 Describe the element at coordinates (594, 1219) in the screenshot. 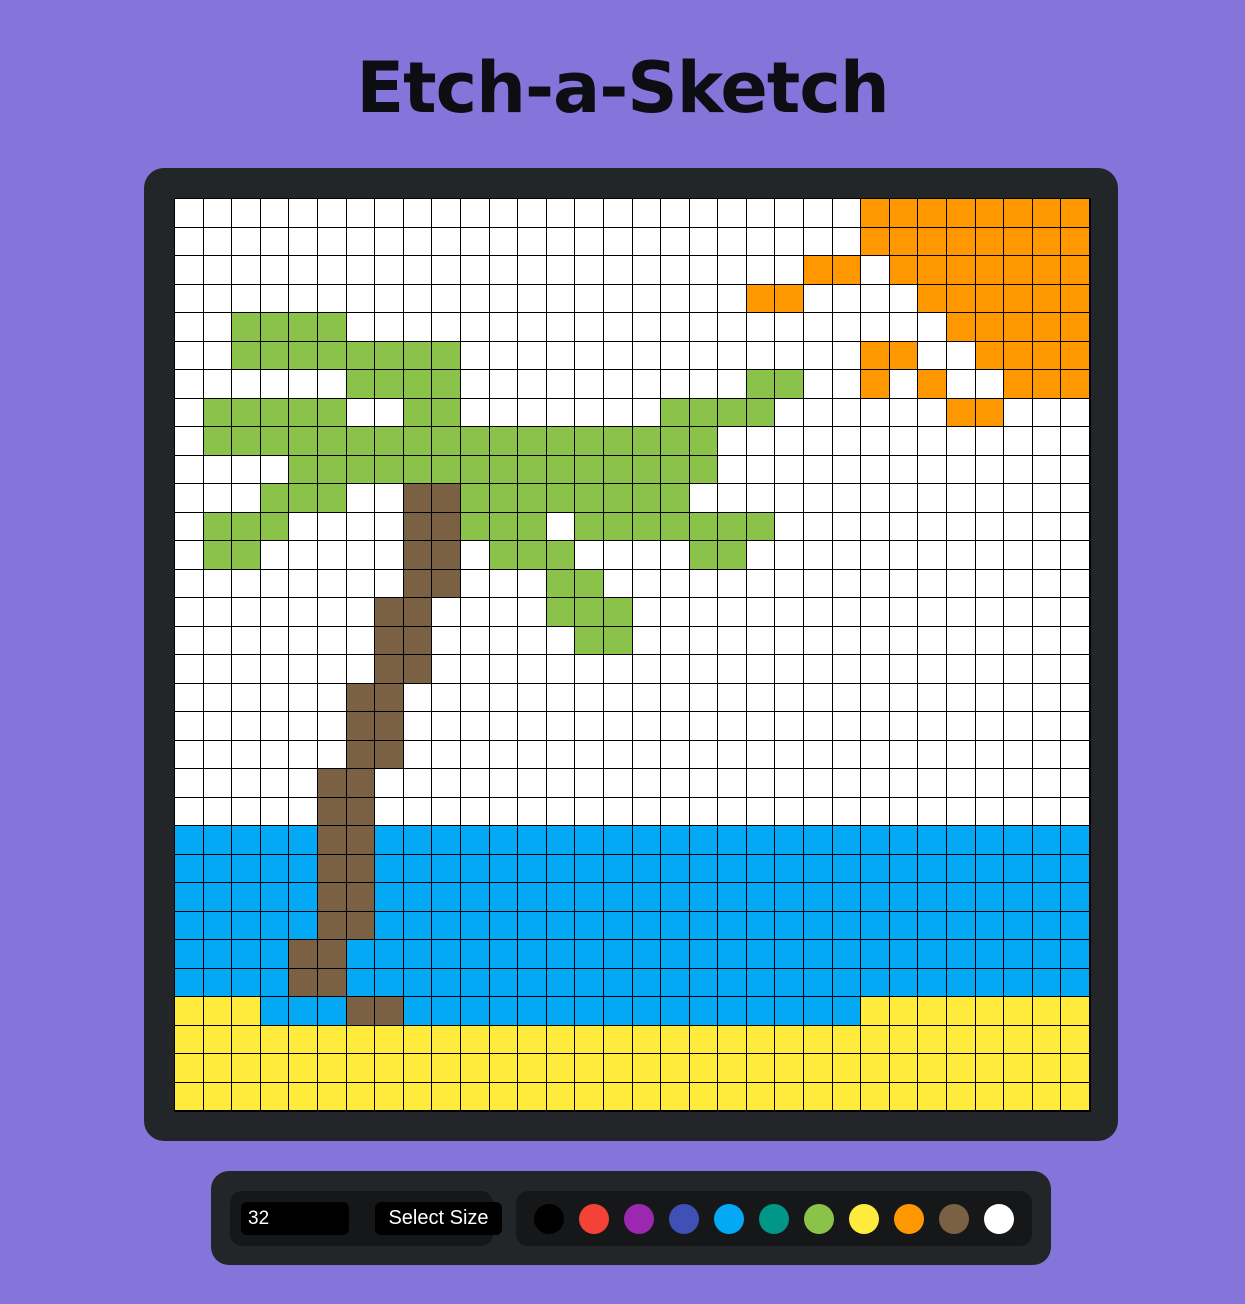

I see `color-swatch-red` at that location.